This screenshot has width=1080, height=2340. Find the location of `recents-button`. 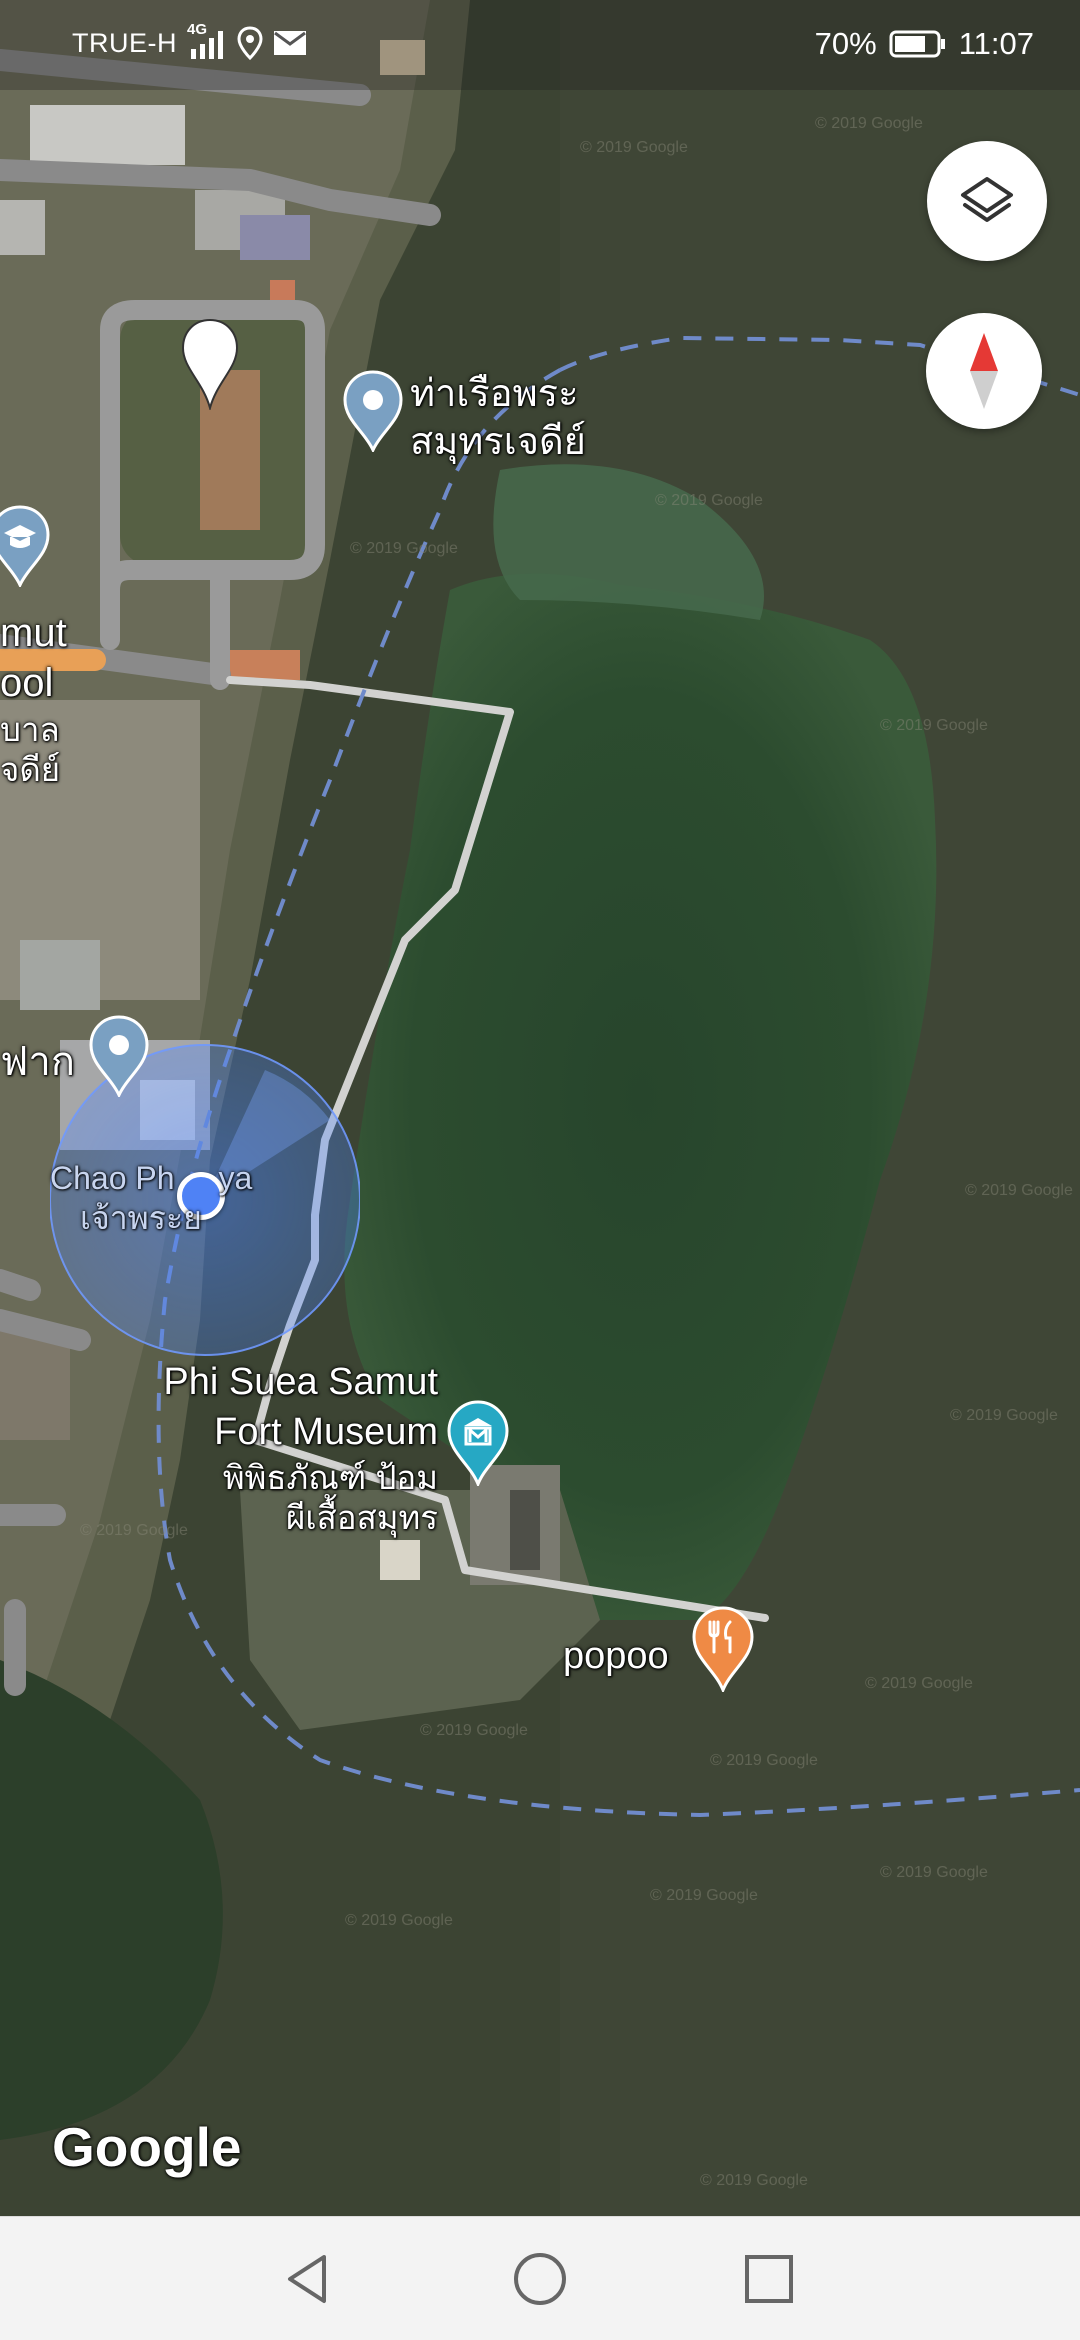

recents-button is located at coordinates (769, 2279).